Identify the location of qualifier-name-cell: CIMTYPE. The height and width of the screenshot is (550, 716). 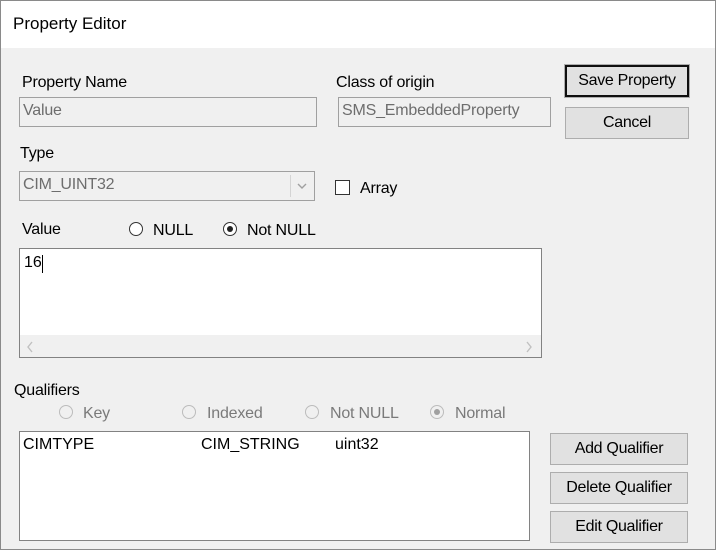
(59, 444).